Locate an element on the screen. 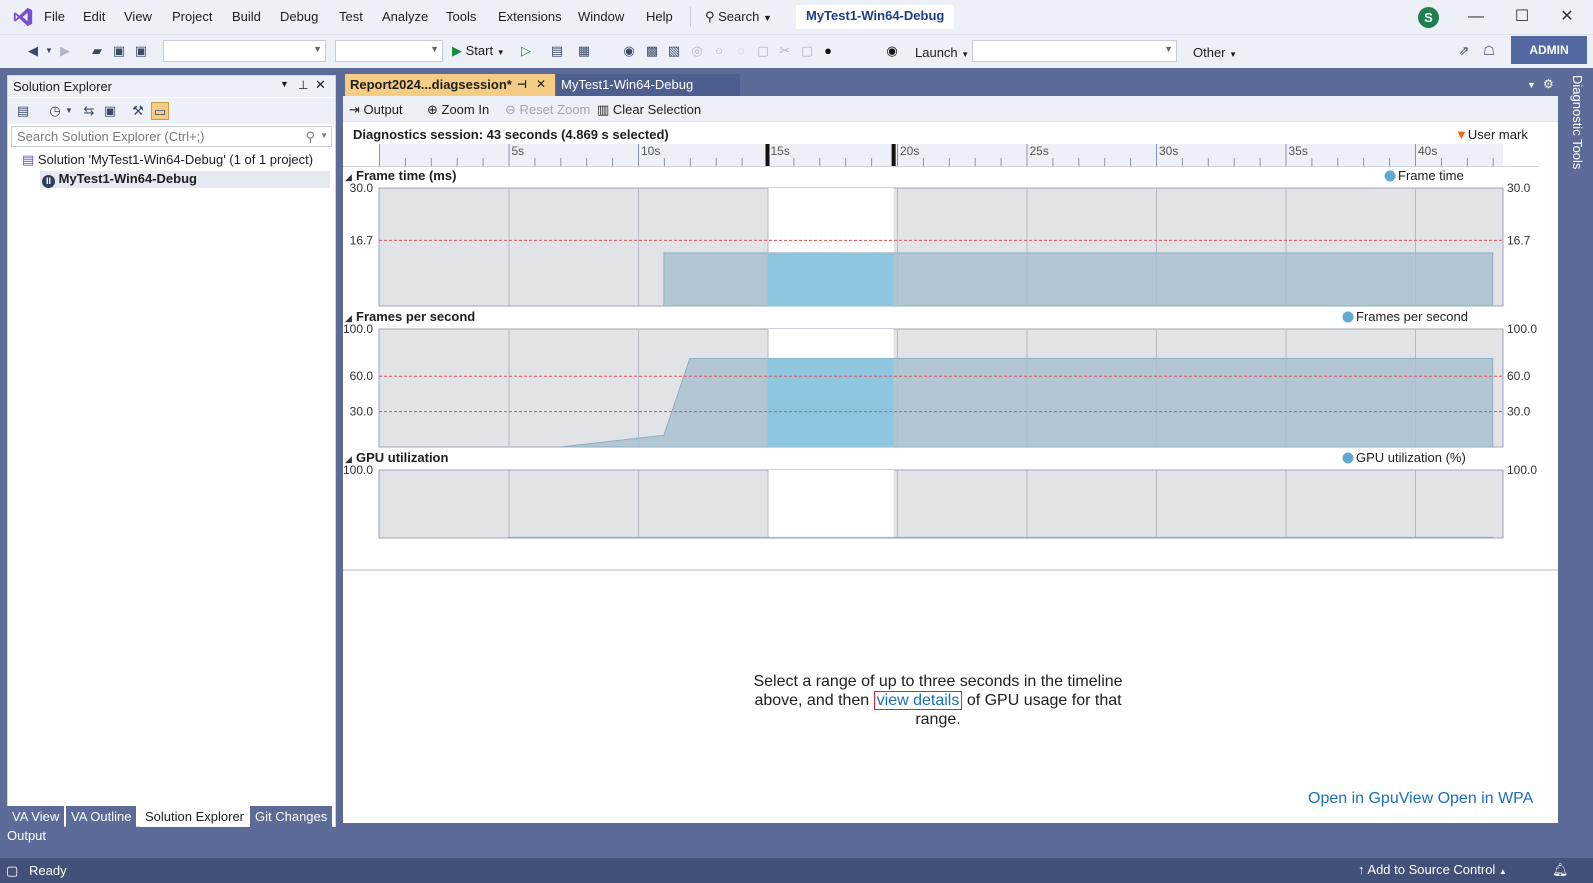  save-all-icon: ▣ is located at coordinates (141, 51).